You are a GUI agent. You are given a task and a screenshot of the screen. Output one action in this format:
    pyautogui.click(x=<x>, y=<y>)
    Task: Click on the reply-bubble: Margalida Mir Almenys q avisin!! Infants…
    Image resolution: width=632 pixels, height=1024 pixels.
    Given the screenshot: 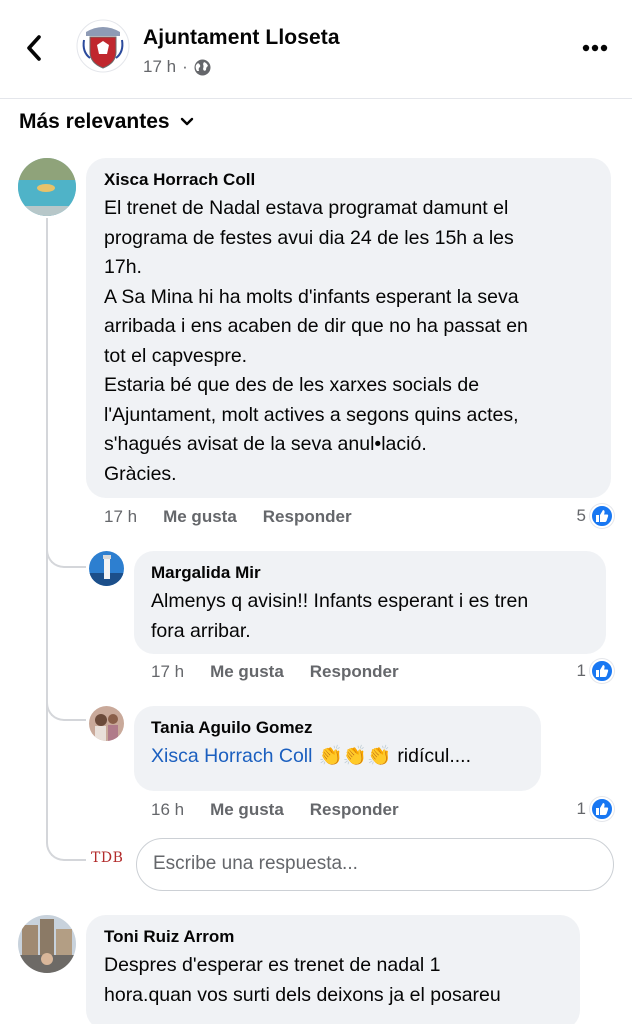 What is the action you would take?
    pyautogui.click(x=370, y=602)
    